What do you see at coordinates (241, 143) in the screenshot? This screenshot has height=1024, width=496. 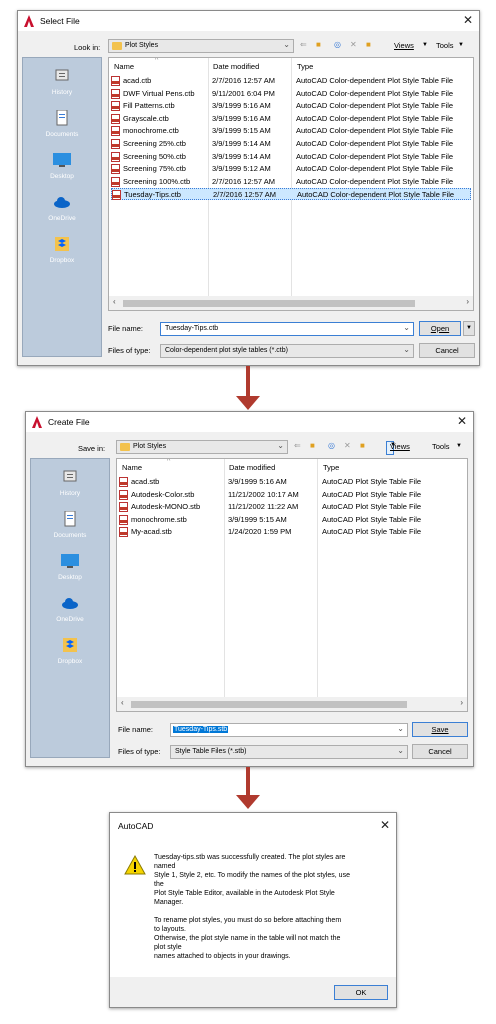 I see `file-date-cell: 3/9/1999 5:14 AM` at bounding box center [241, 143].